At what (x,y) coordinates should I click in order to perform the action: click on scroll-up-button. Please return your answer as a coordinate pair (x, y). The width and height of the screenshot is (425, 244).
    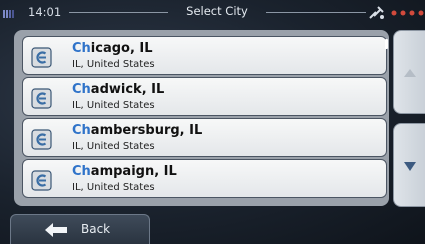
    Looking at the image, I should click on (409, 72).